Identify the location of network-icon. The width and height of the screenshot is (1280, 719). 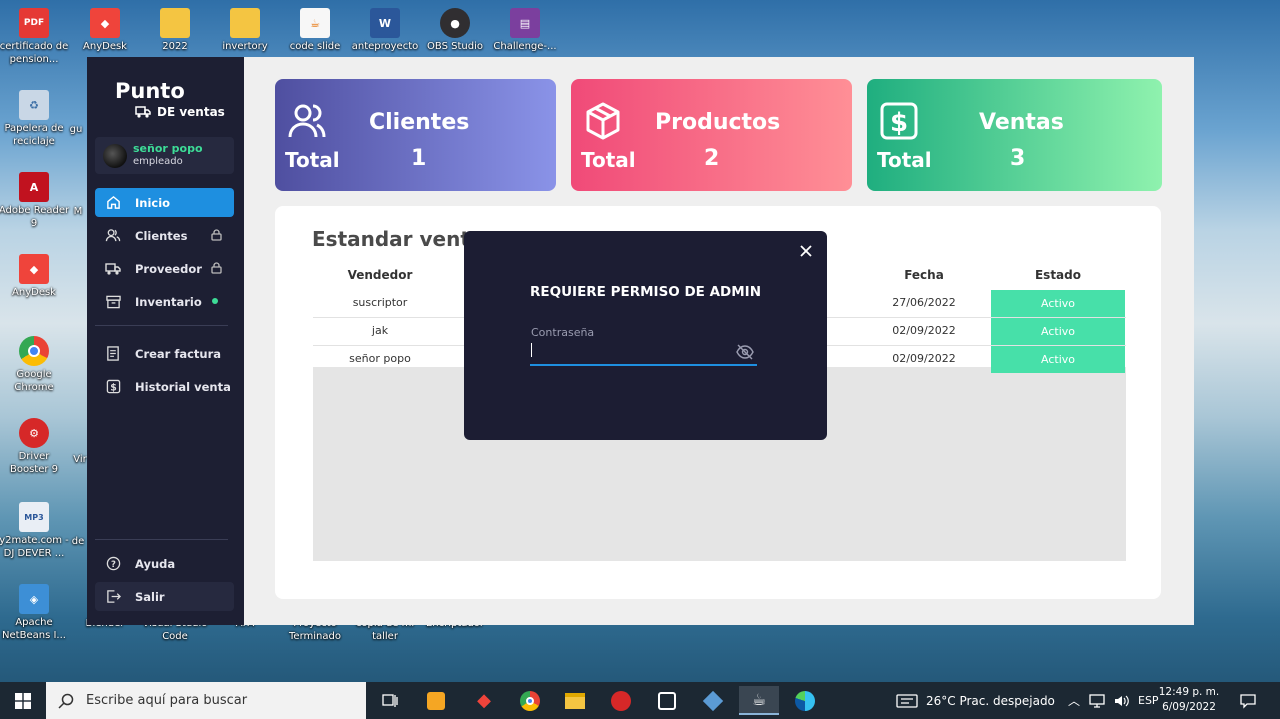
(1097, 700).